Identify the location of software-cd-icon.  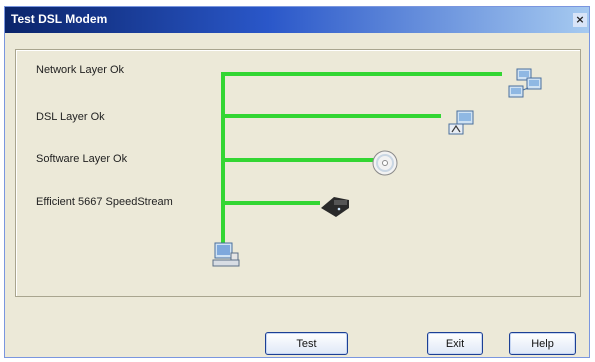
(385, 163).